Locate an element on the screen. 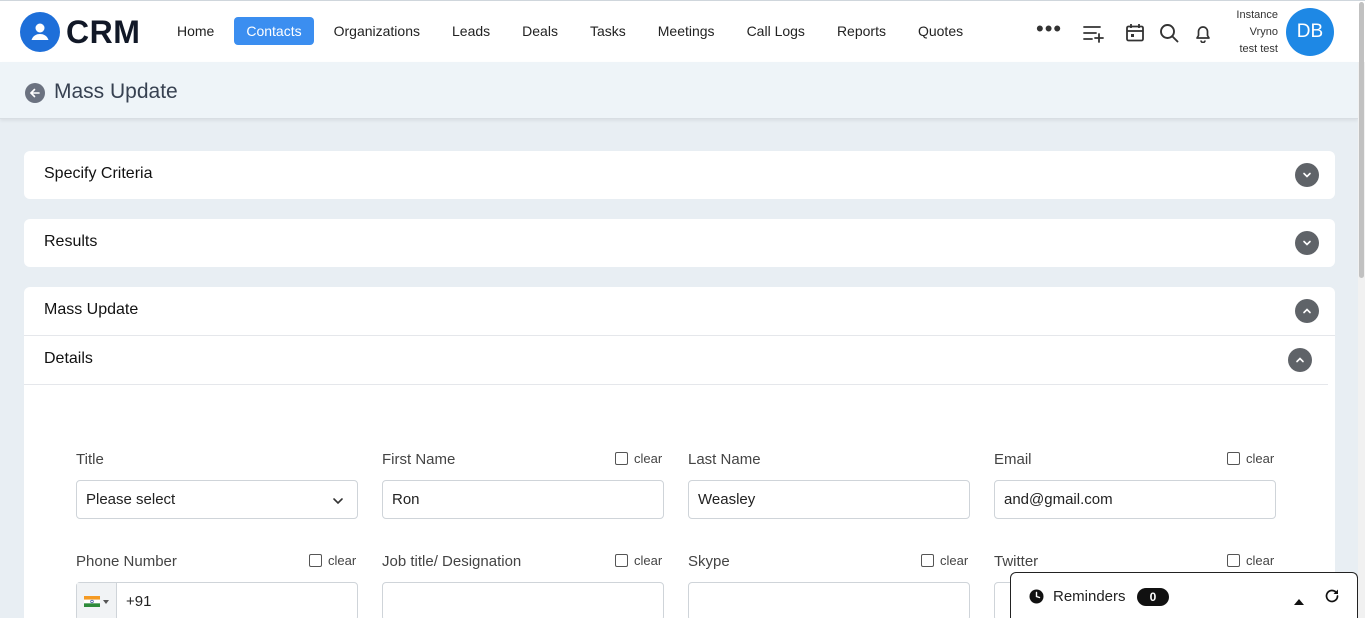 The width and height of the screenshot is (1365, 618). nav-quotes: Quotes is located at coordinates (940, 31).